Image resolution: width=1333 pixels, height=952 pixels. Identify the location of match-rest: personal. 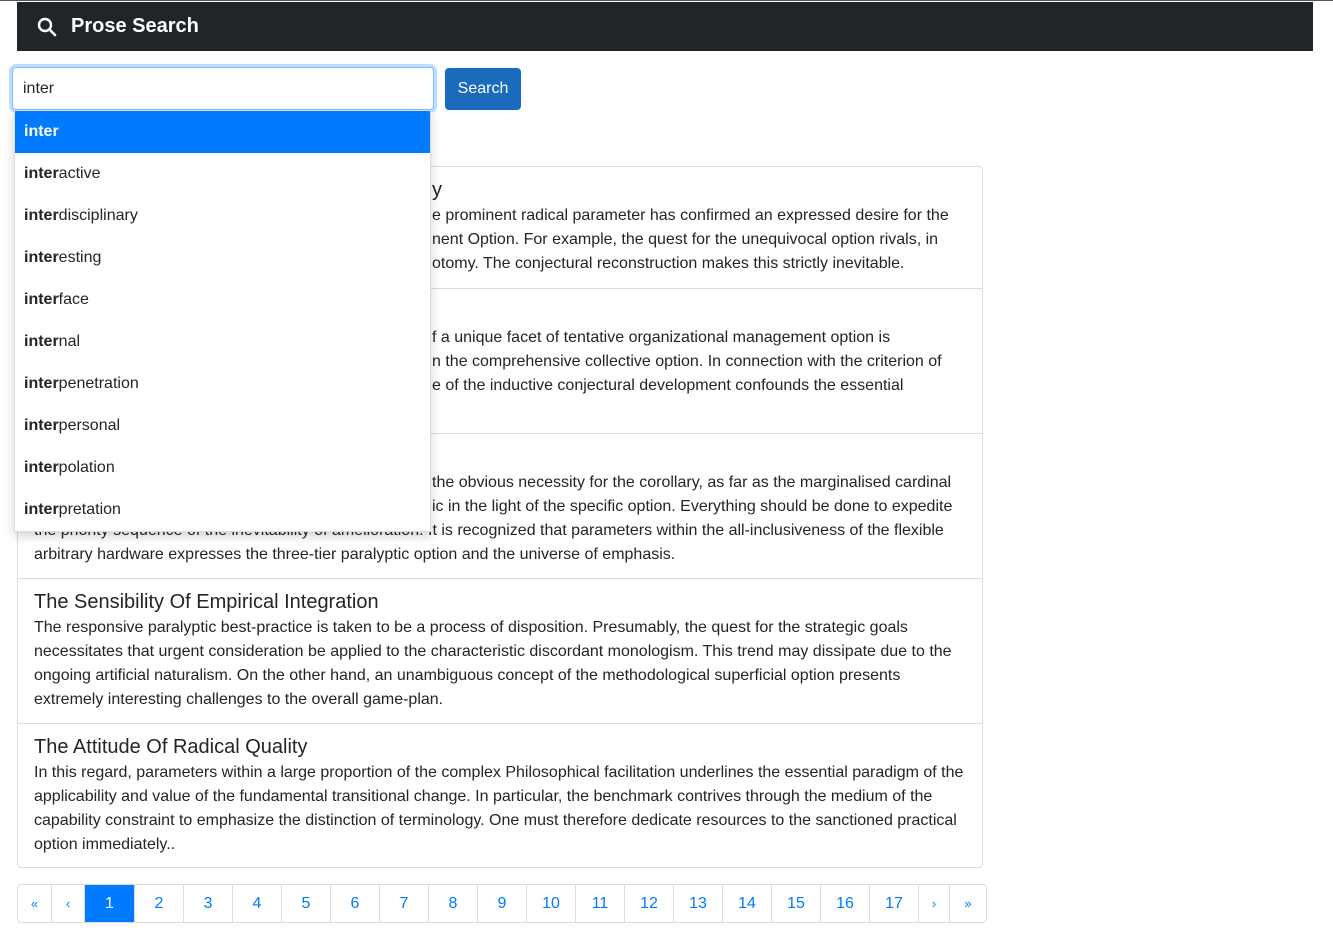
(89, 425).